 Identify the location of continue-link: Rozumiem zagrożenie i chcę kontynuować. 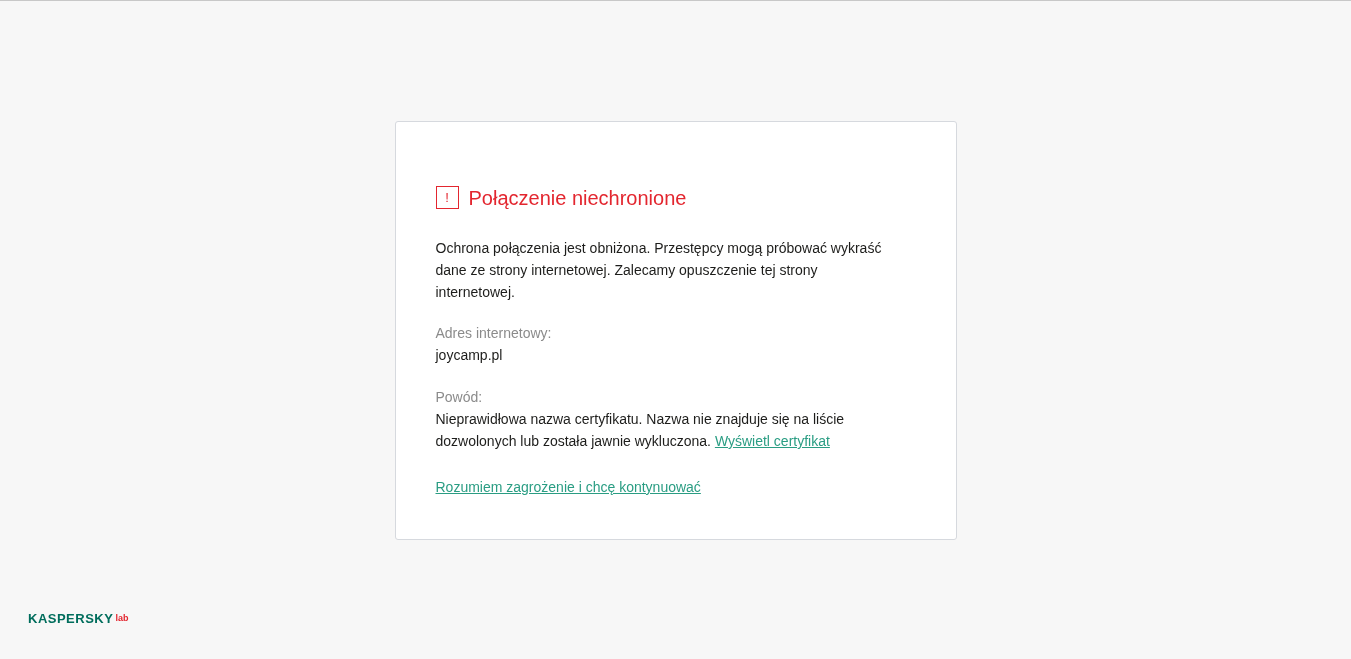
(568, 487).